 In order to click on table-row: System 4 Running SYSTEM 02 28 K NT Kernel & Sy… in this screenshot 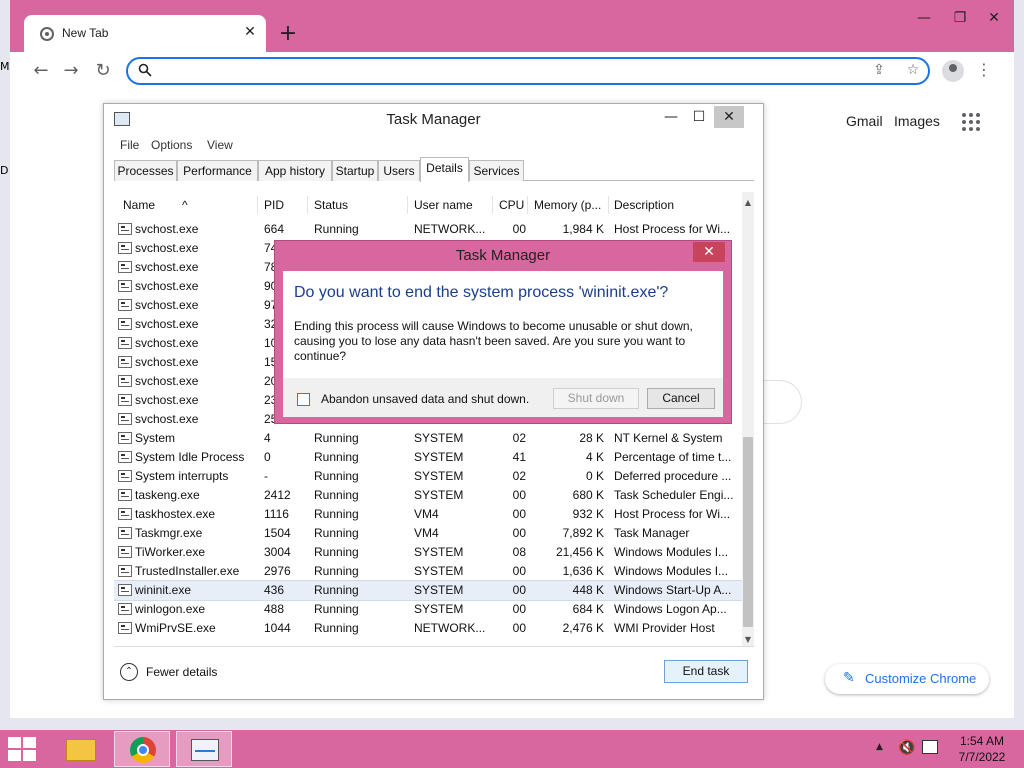, I will do `click(428, 438)`.